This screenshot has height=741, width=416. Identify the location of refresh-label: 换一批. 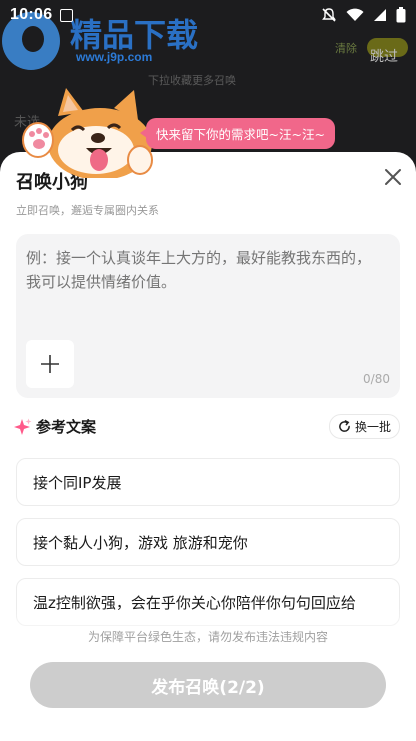
(372, 427).